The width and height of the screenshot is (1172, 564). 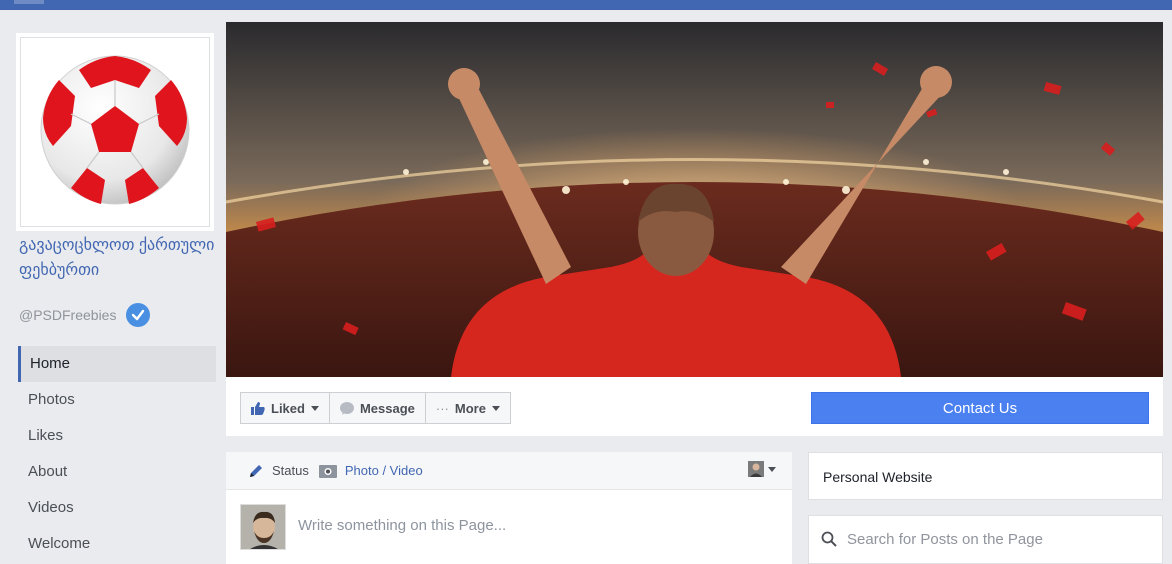 I want to click on magnifier-icon, so click(x=829, y=539).